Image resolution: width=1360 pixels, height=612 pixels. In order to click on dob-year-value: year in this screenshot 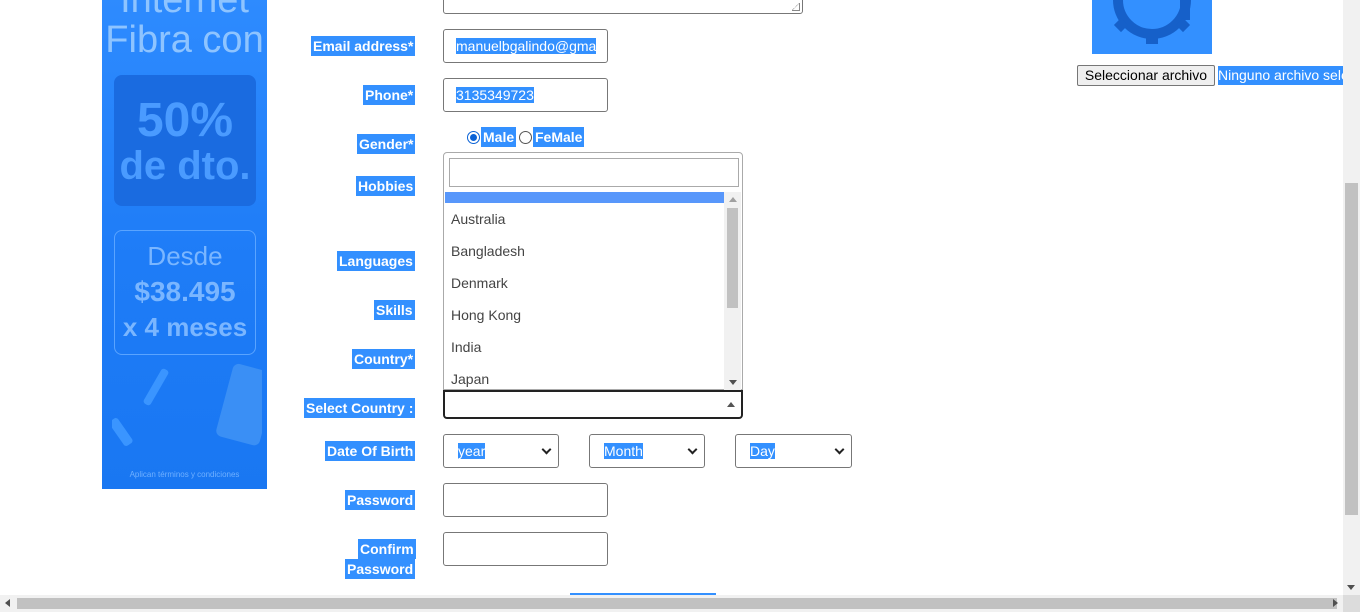, I will do `click(472, 451)`.